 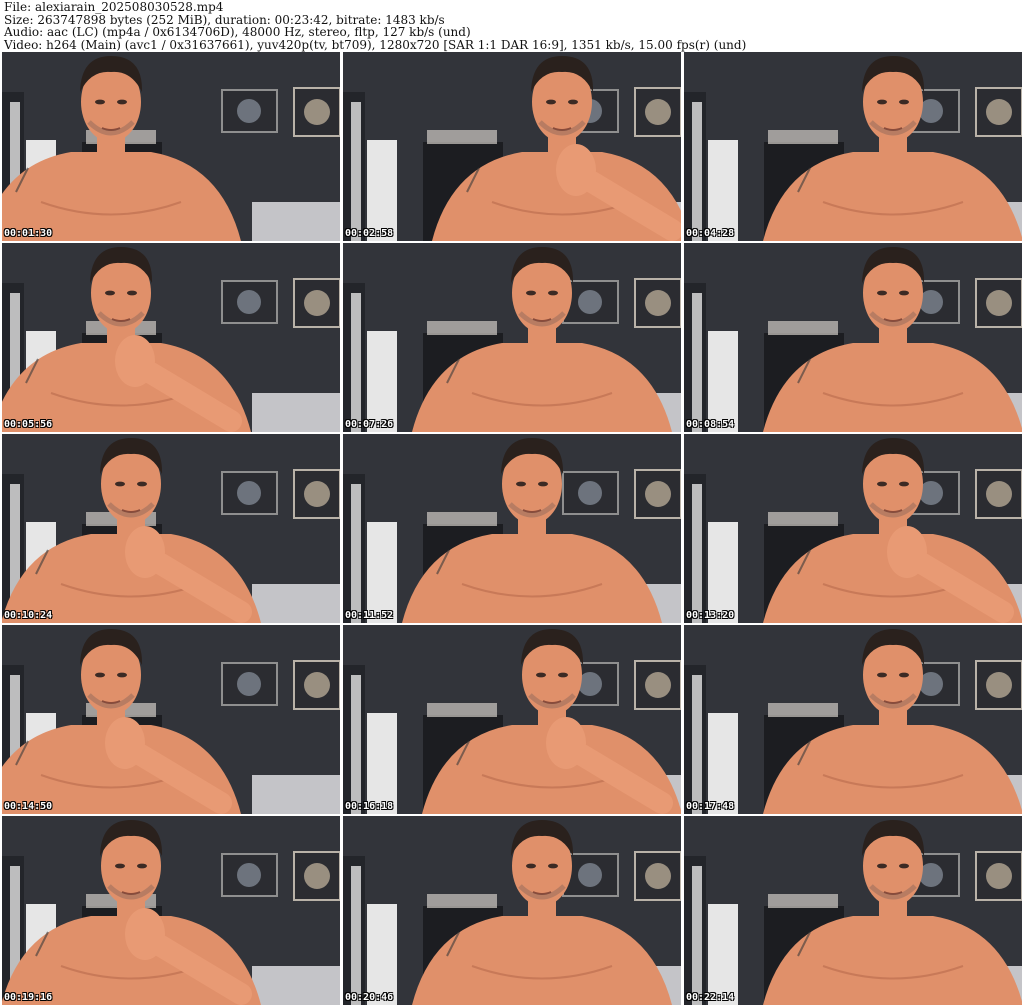 I want to click on thumbnail-frame: 00:04:28, so click(x=853, y=146).